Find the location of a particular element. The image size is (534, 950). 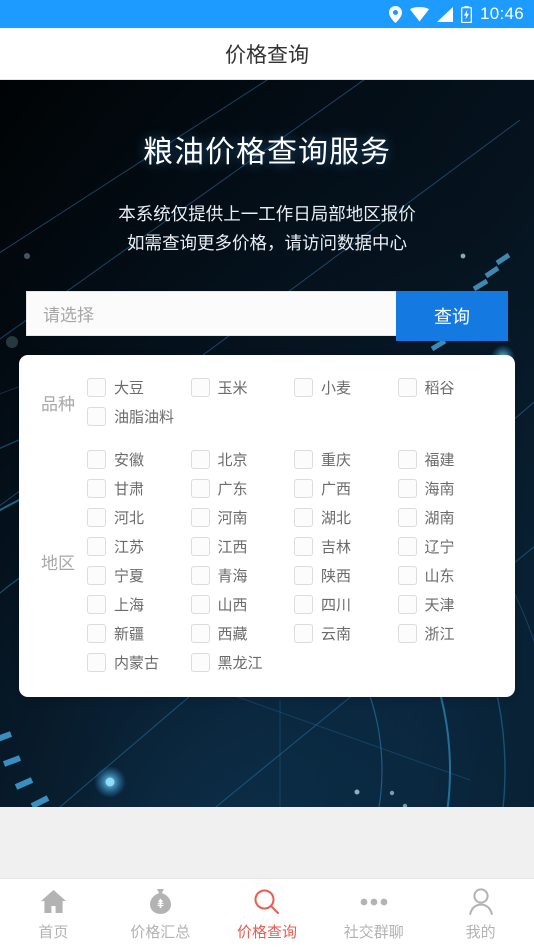

region-option-7: 海南 is located at coordinates (449, 488).